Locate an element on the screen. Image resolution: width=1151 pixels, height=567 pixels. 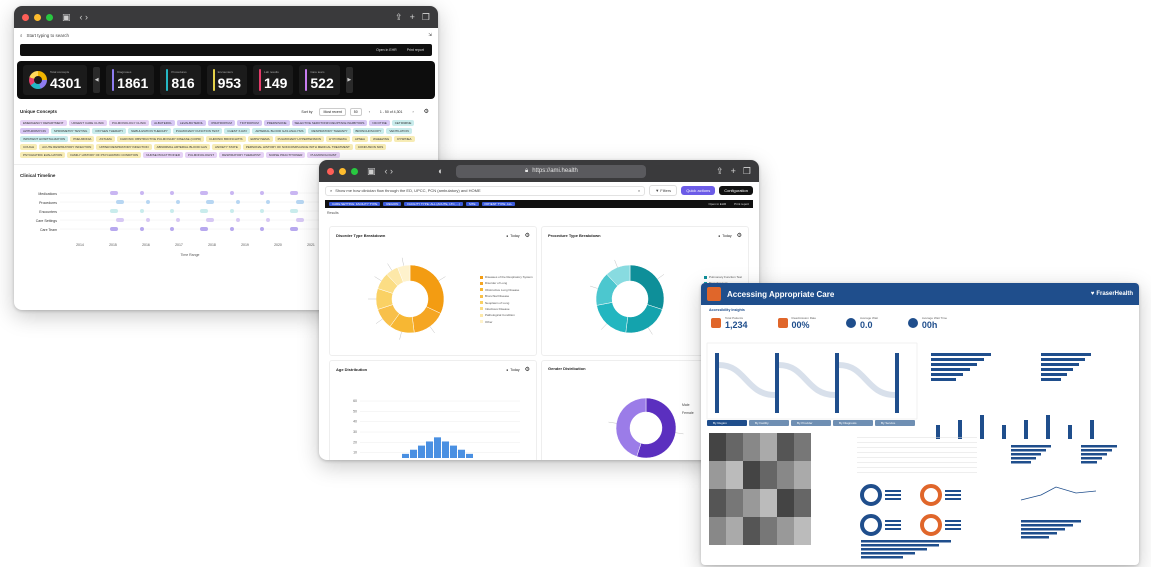
concept-chip: WHEEZING is located at coordinates (381, 139).